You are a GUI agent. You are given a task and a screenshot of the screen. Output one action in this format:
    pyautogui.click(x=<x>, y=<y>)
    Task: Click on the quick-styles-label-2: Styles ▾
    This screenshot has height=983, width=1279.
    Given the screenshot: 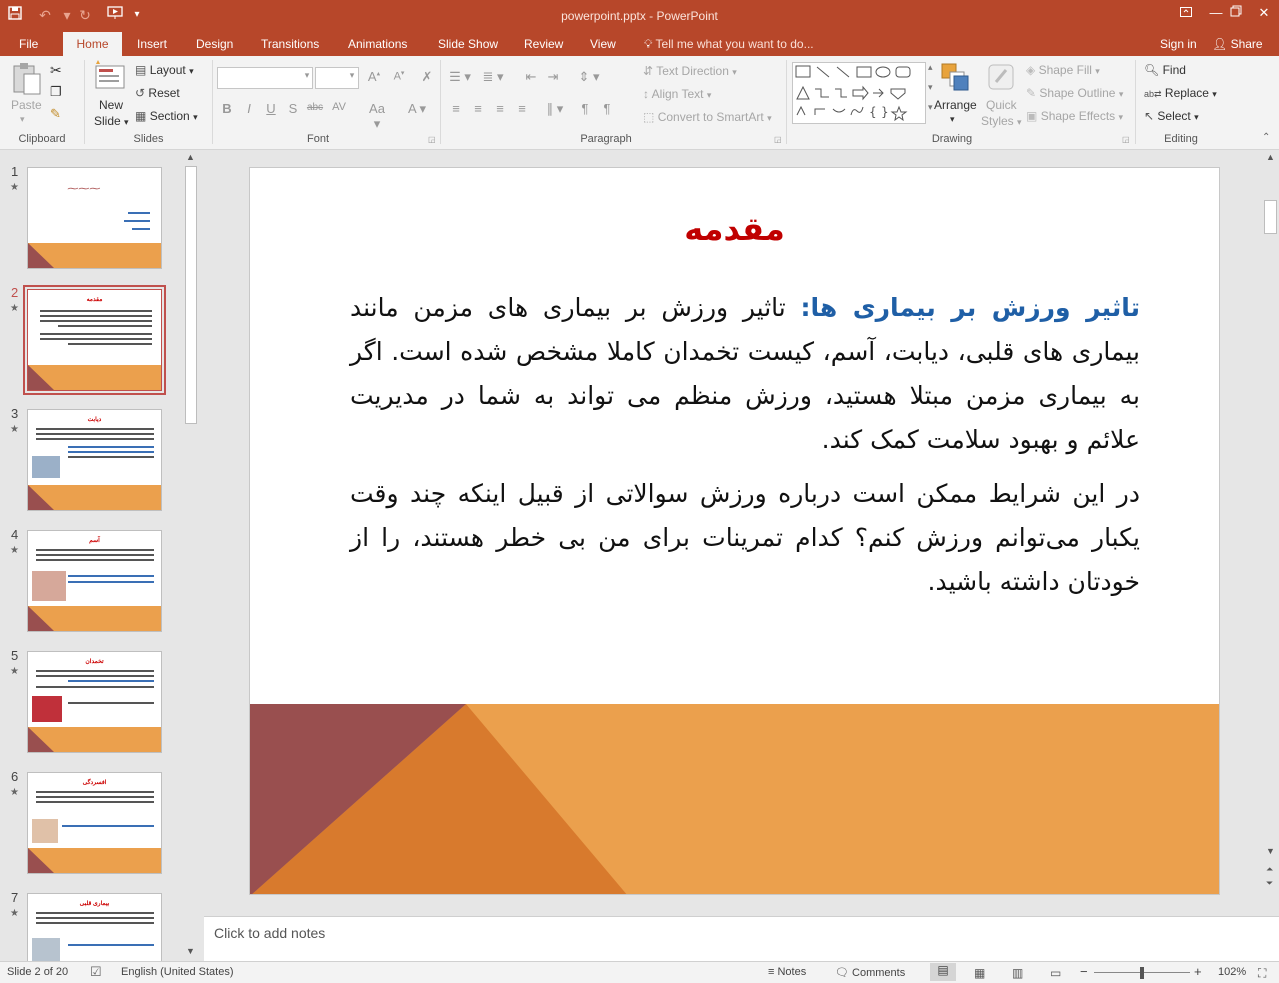 What is the action you would take?
    pyautogui.click(x=1001, y=121)
    